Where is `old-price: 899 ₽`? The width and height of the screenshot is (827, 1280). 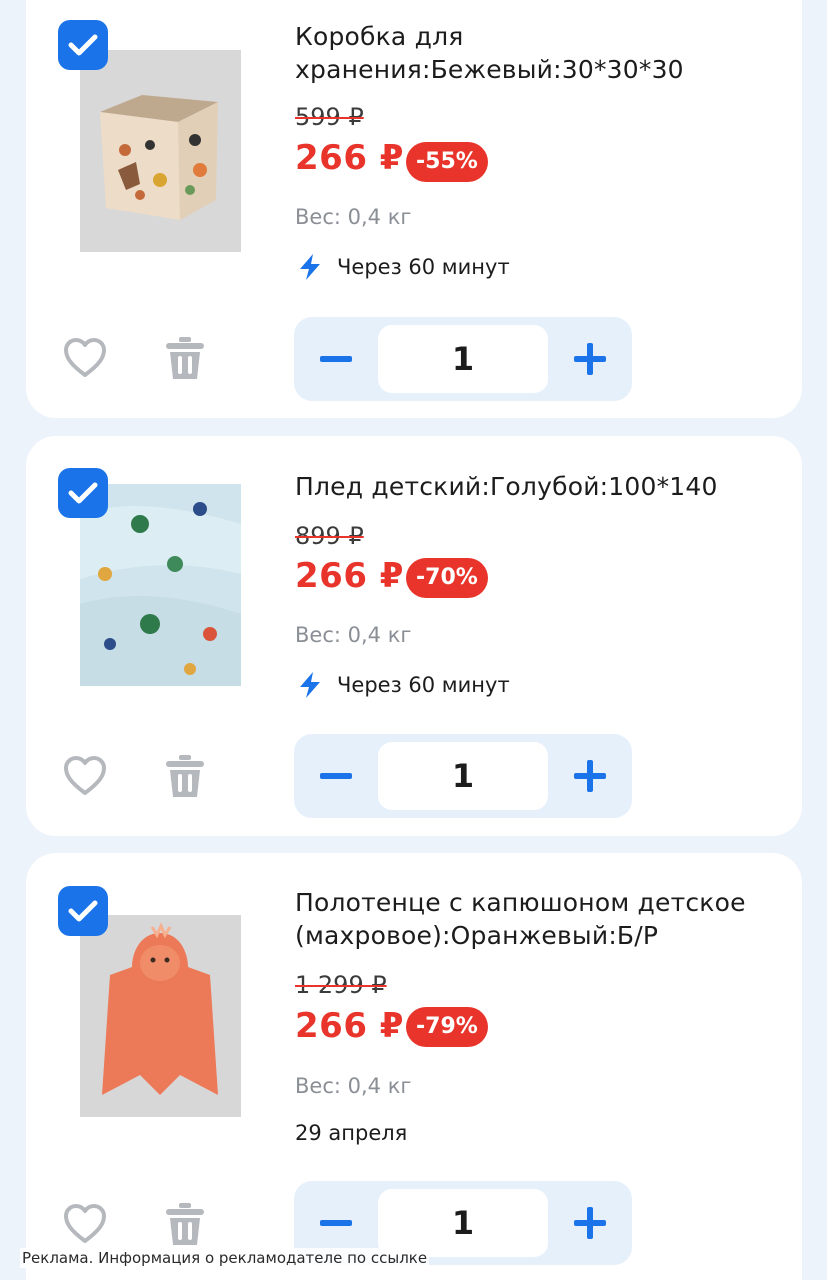
old-price: 899 ₽ is located at coordinates (329, 536).